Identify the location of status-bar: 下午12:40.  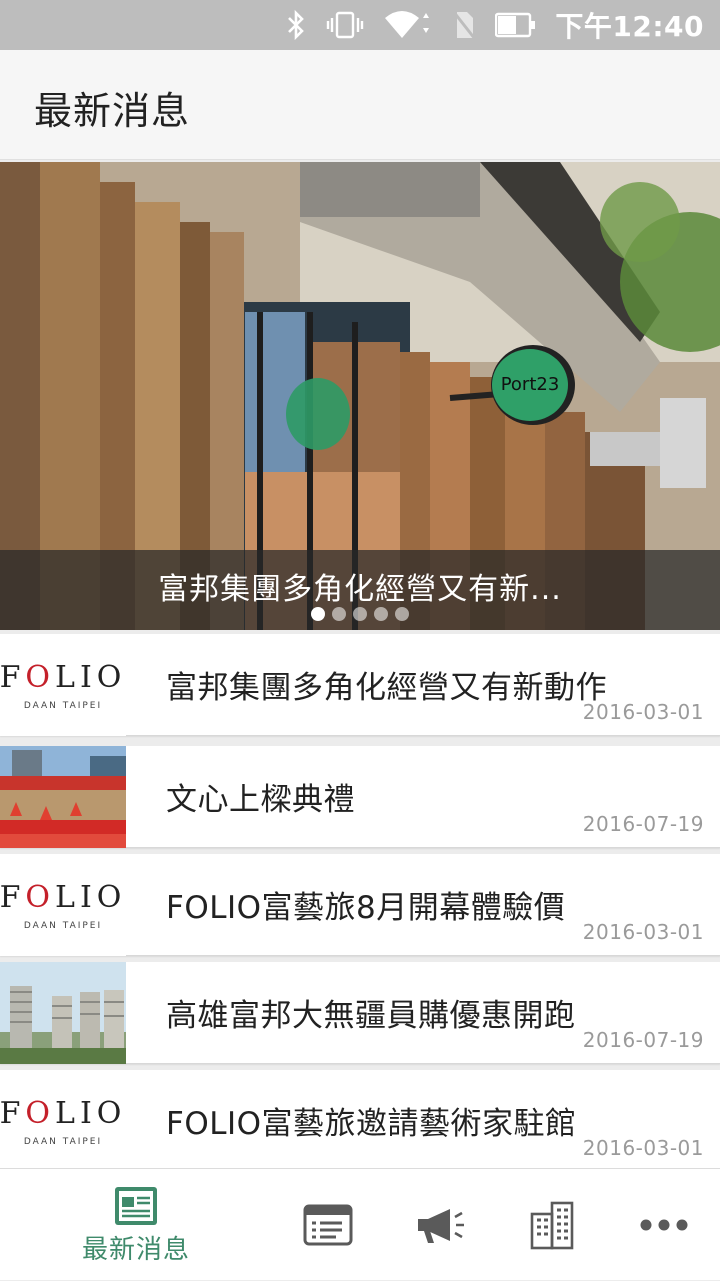
(360, 25).